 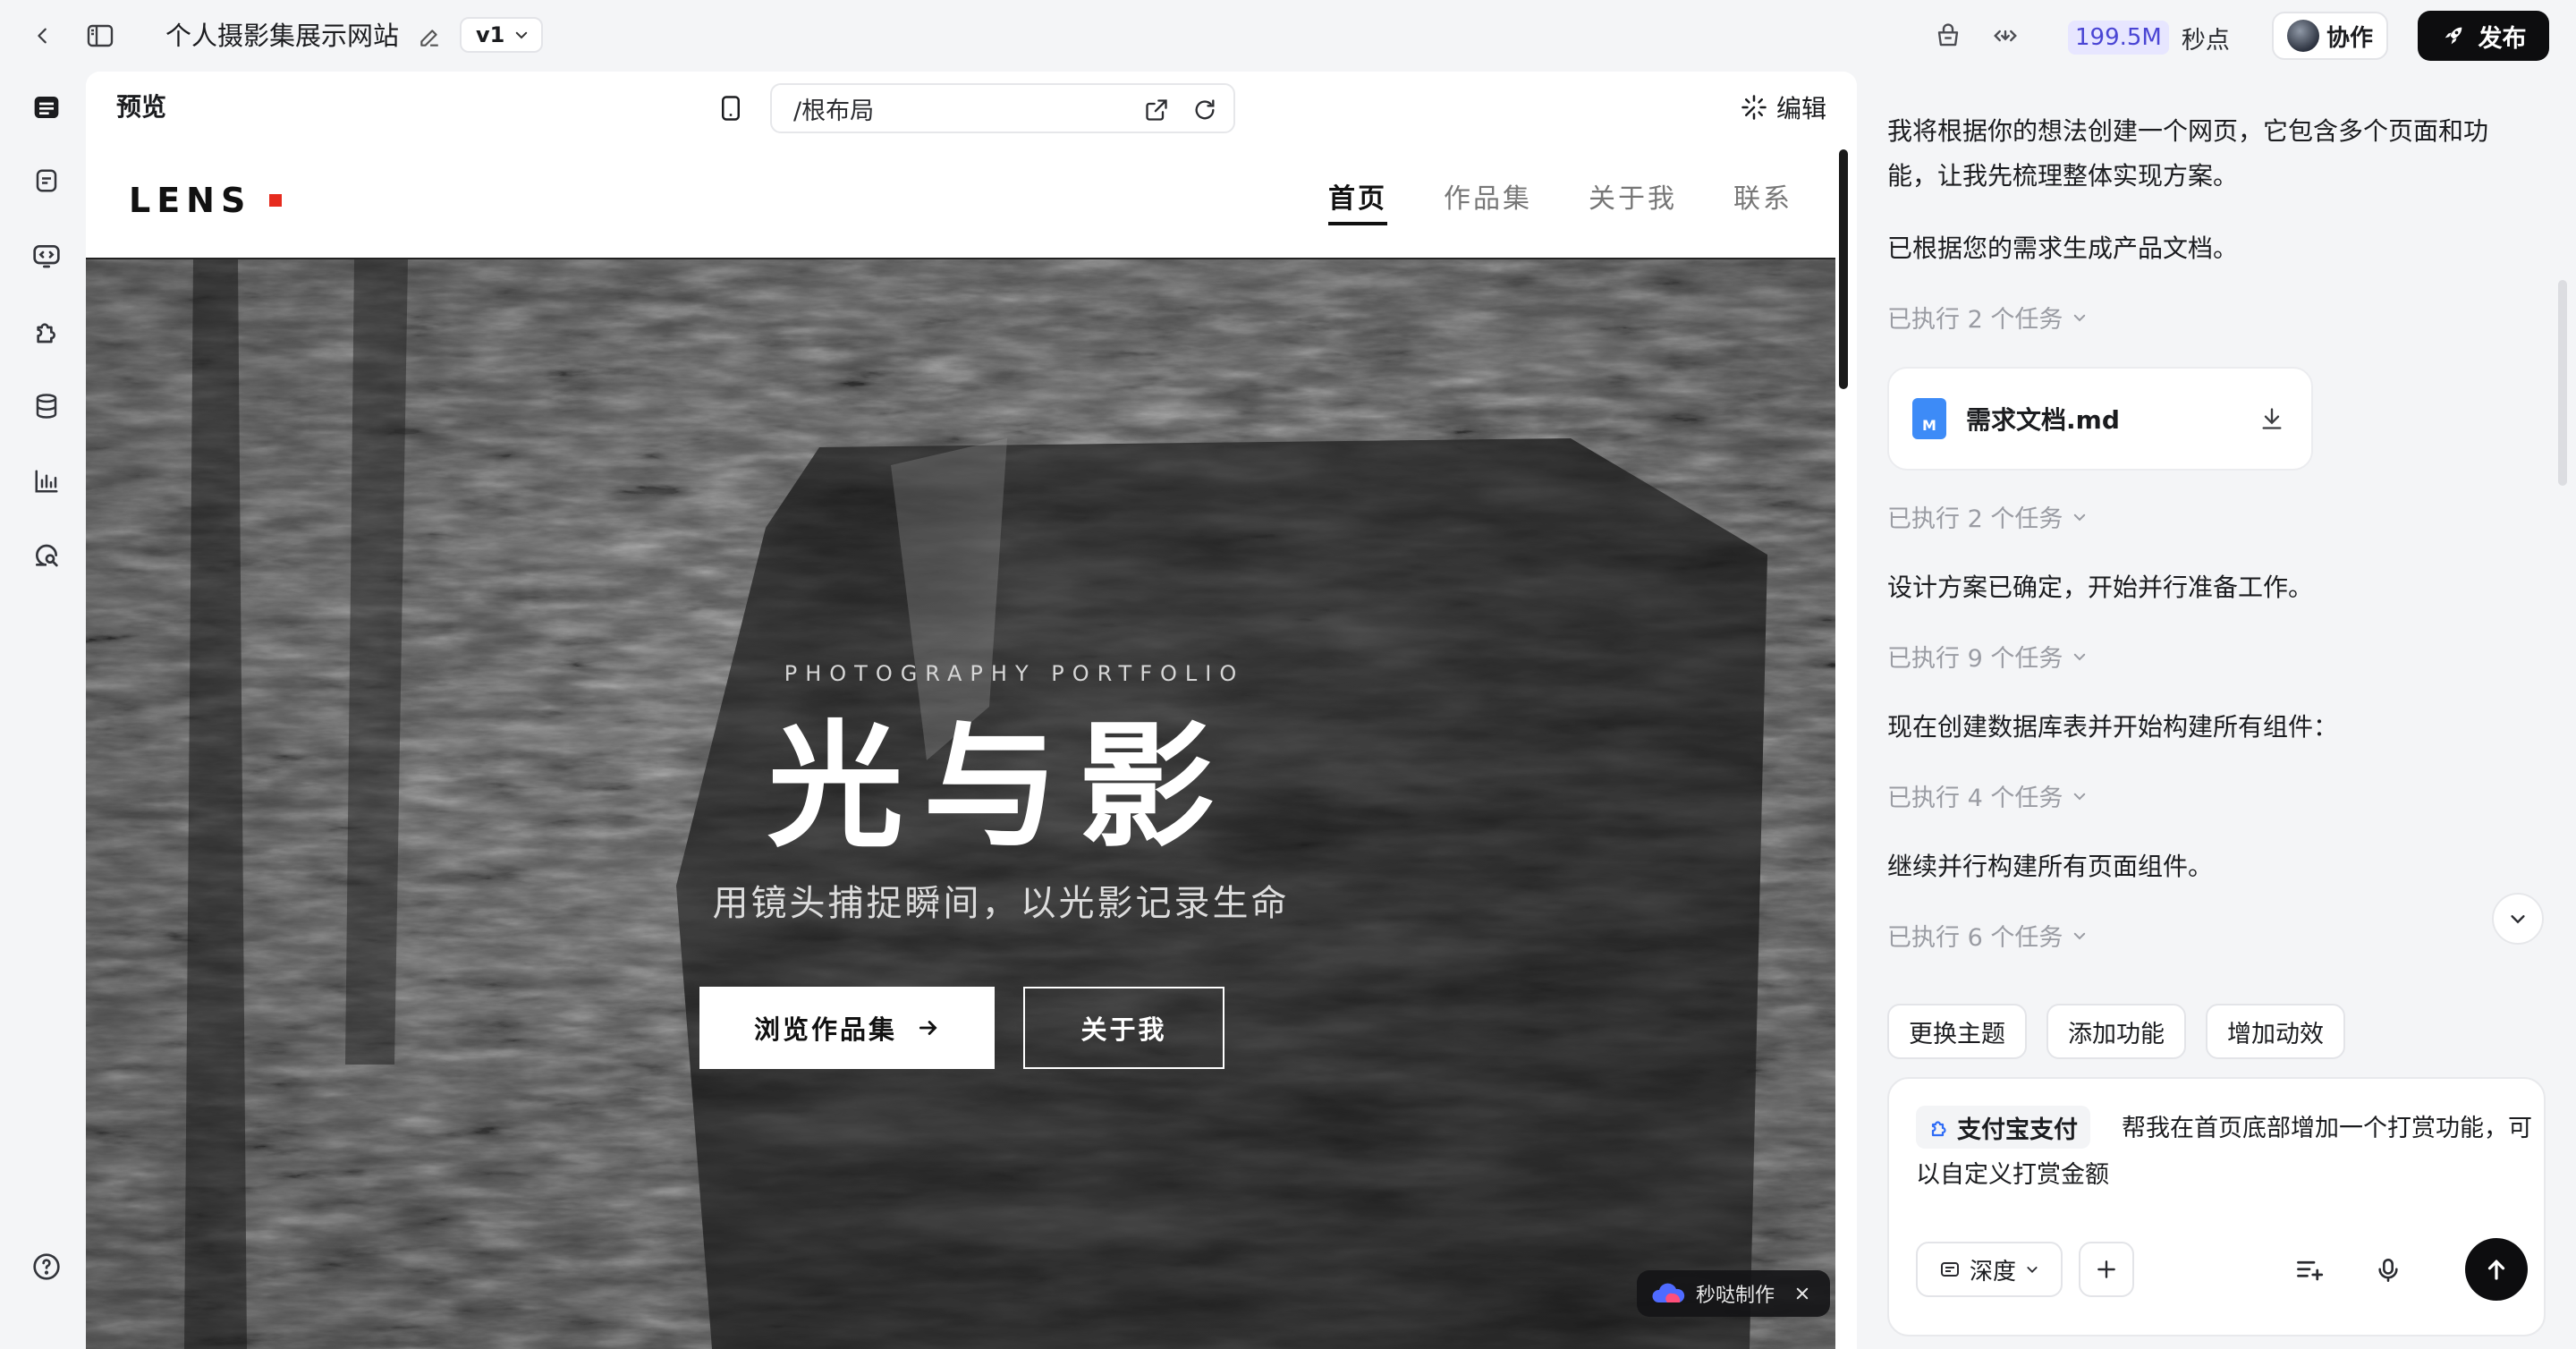 I want to click on made-with-badge: 秒哒制作, so click(x=1733, y=1293).